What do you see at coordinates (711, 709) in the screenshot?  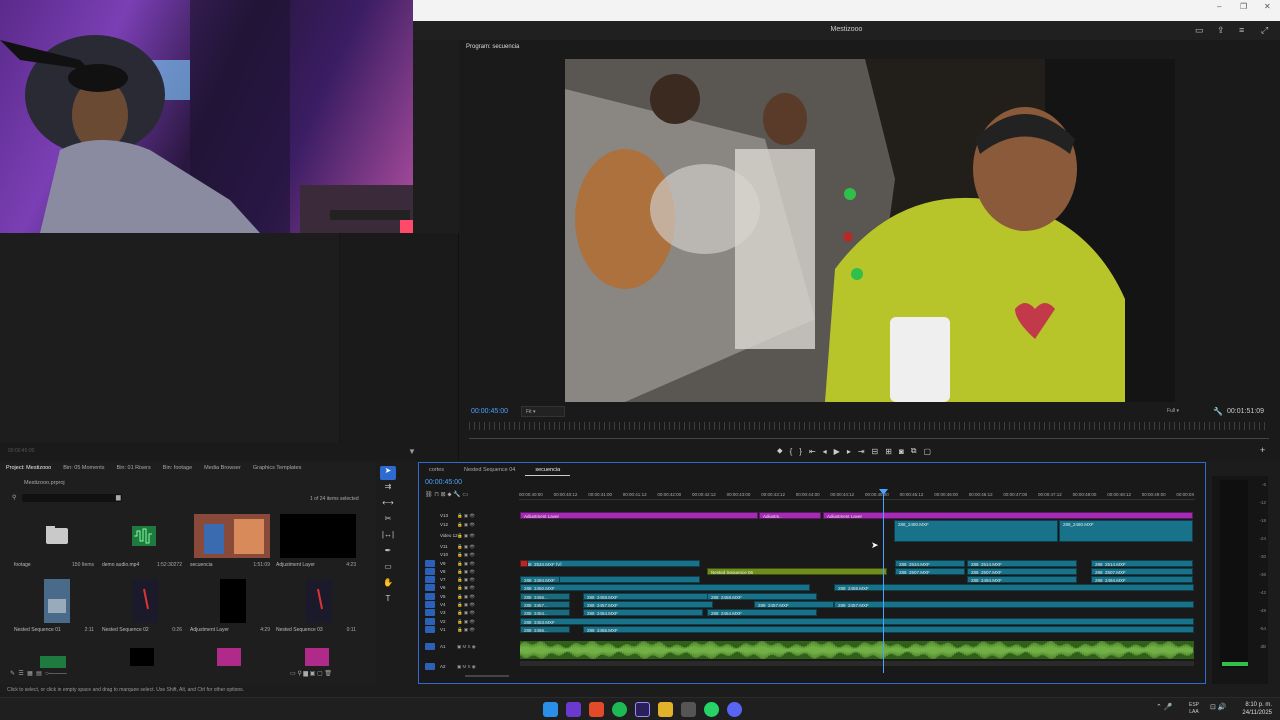 I see `whatsapp-icon` at bounding box center [711, 709].